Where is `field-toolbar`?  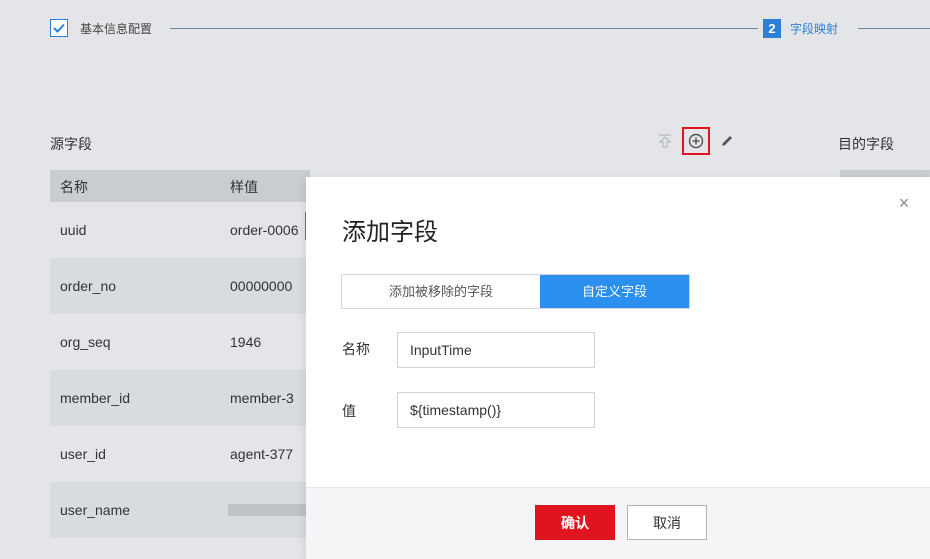 field-toolbar is located at coordinates (704, 141).